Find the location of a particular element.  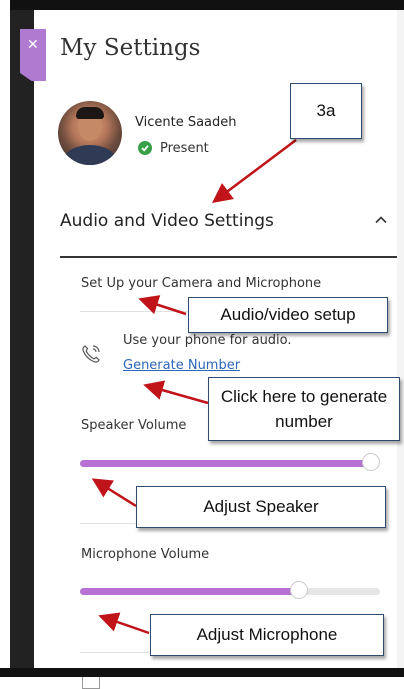

phone-icon is located at coordinates (91, 354).